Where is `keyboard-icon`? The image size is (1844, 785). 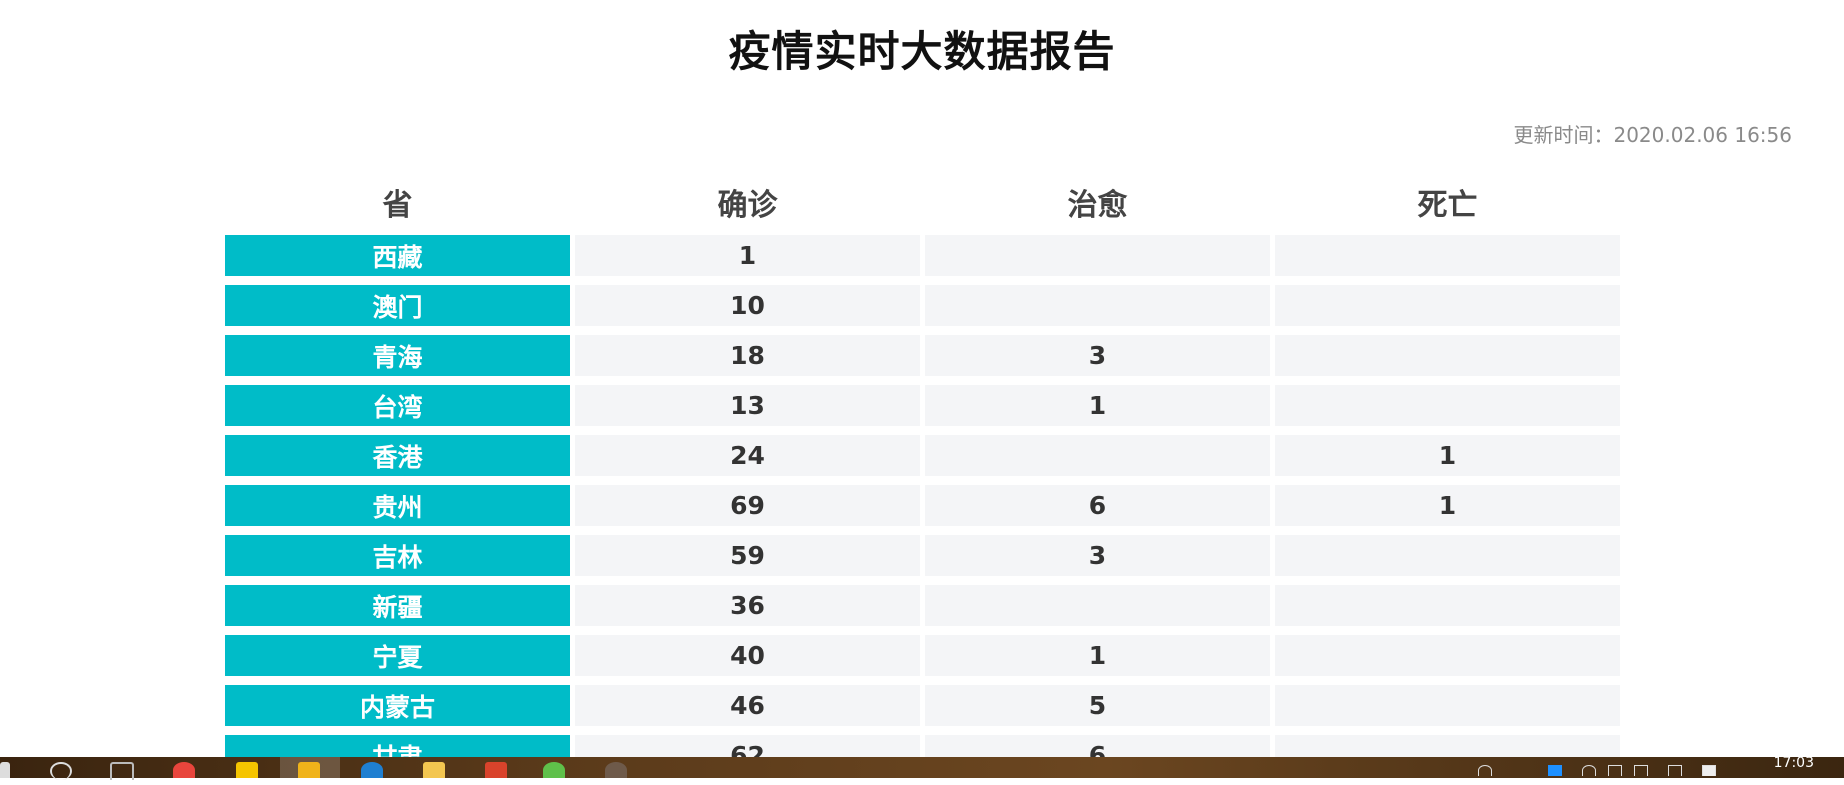 keyboard-icon is located at coordinates (1709, 770).